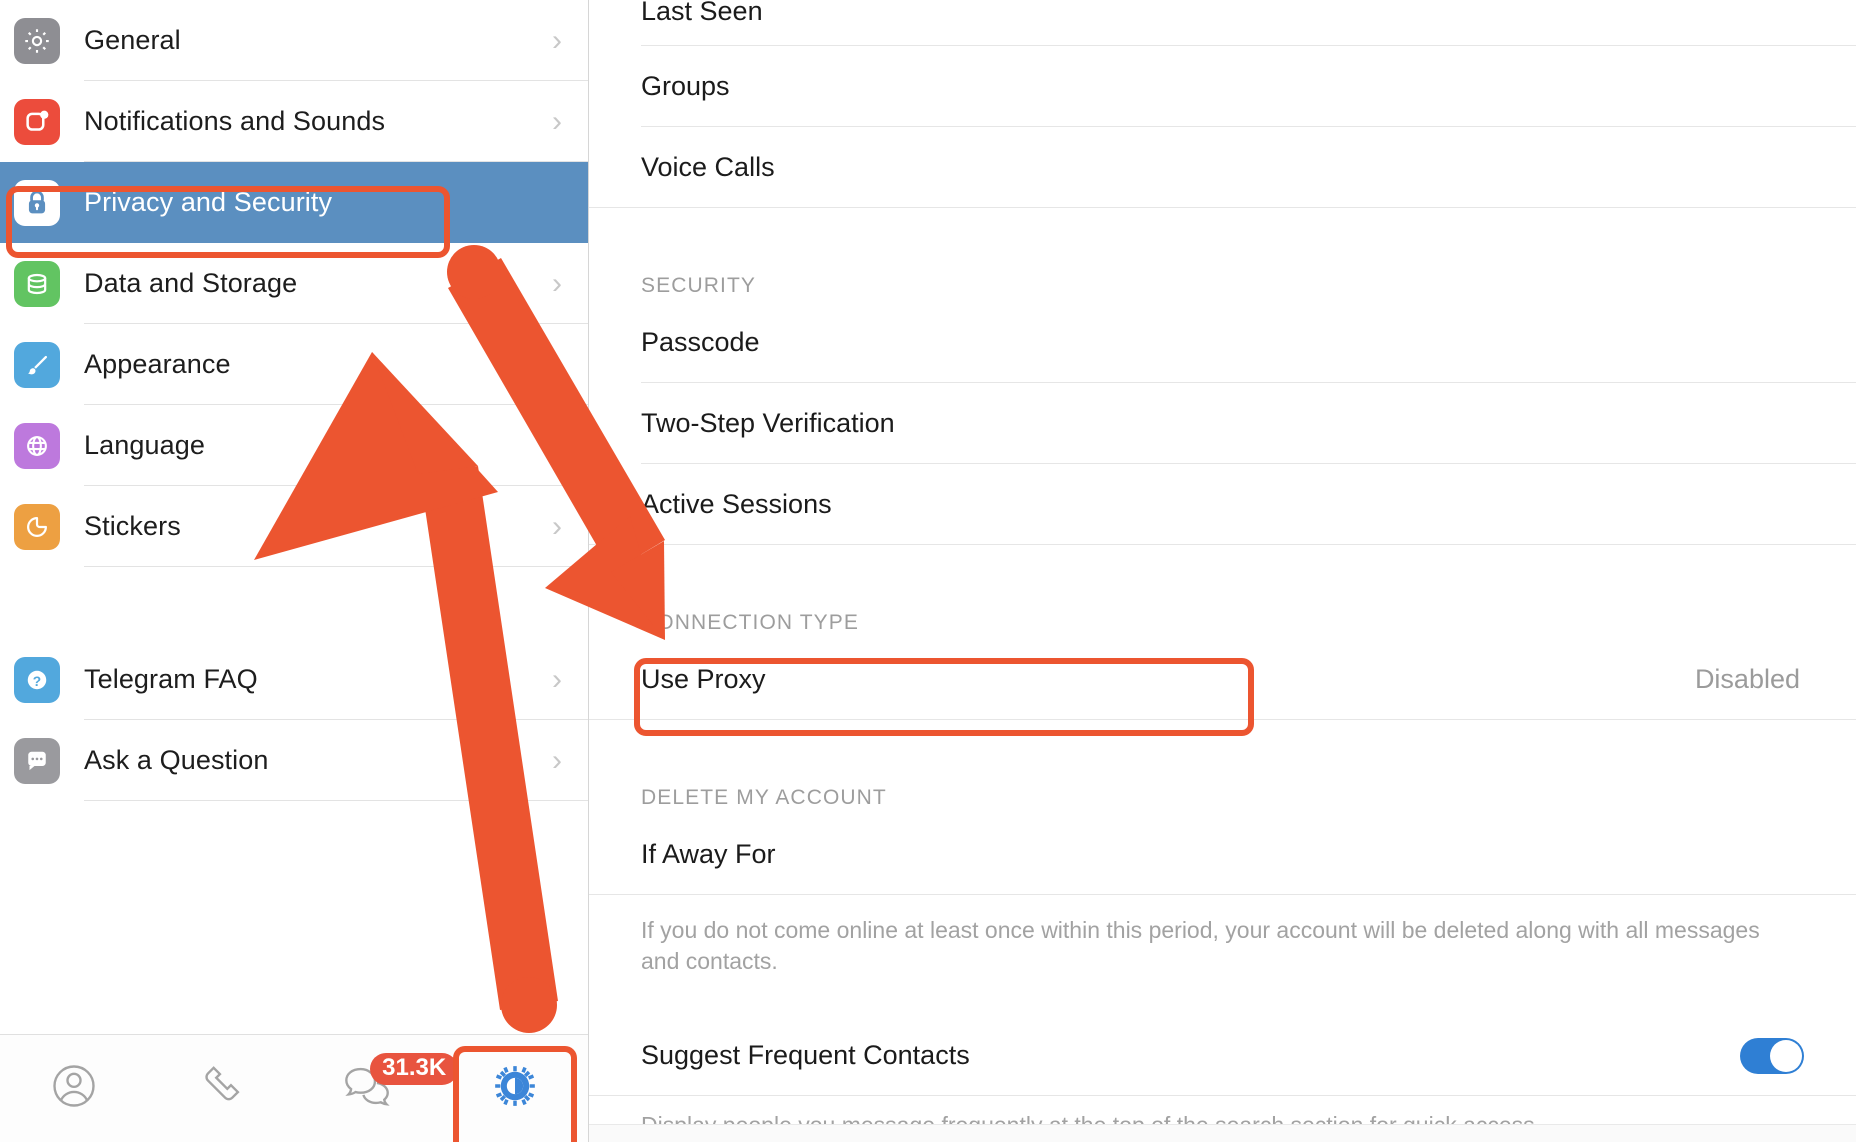  Describe the element at coordinates (132, 40) in the screenshot. I see `sidebar-item-label: General` at that location.